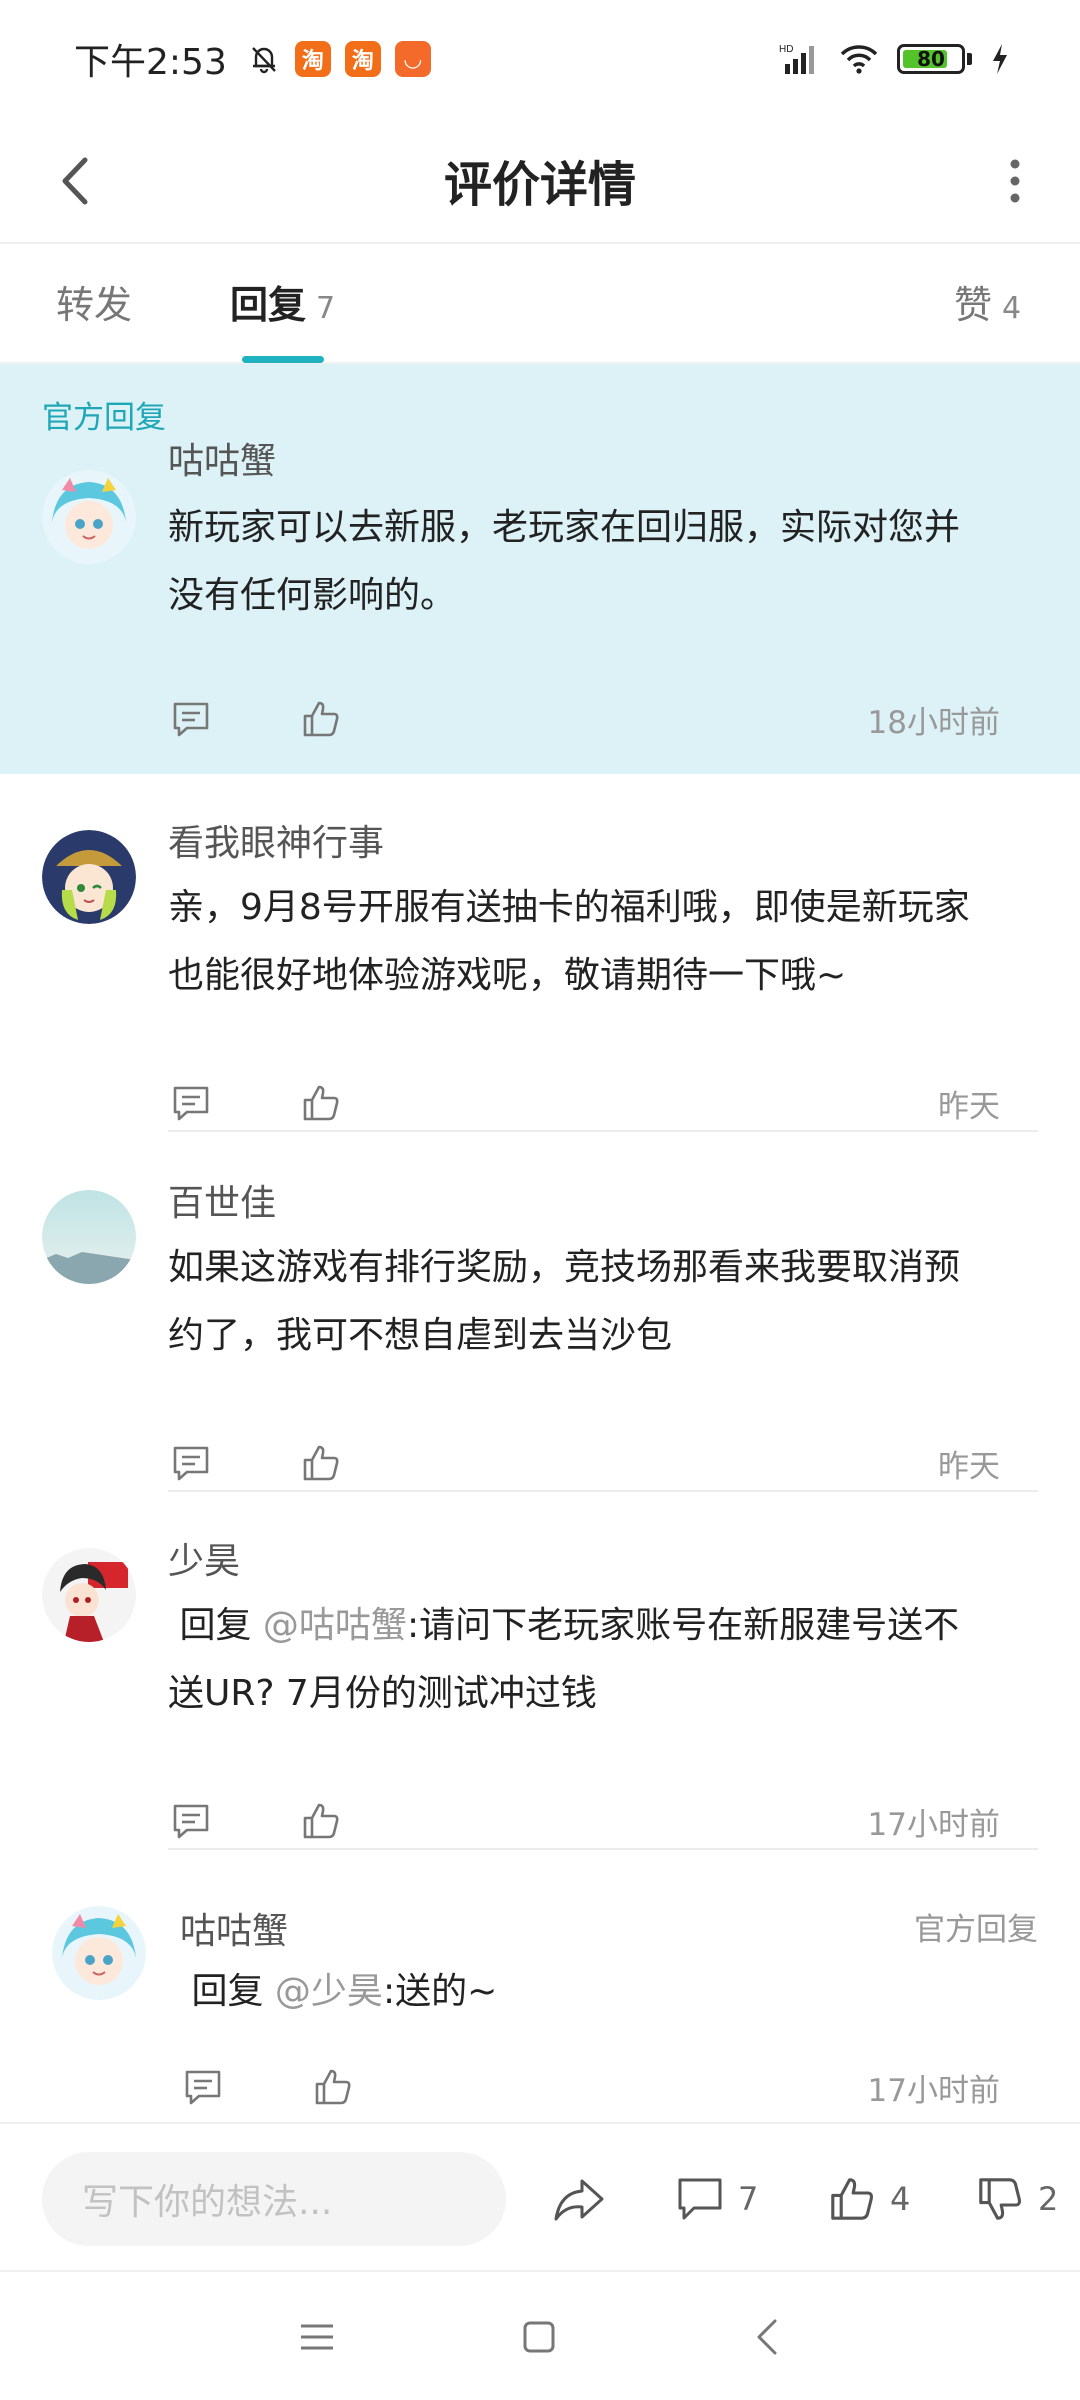 This screenshot has width=1080, height=2400. What do you see at coordinates (1015, 181) in the screenshot?
I see `more-options-button` at bounding box center [1015, 181].